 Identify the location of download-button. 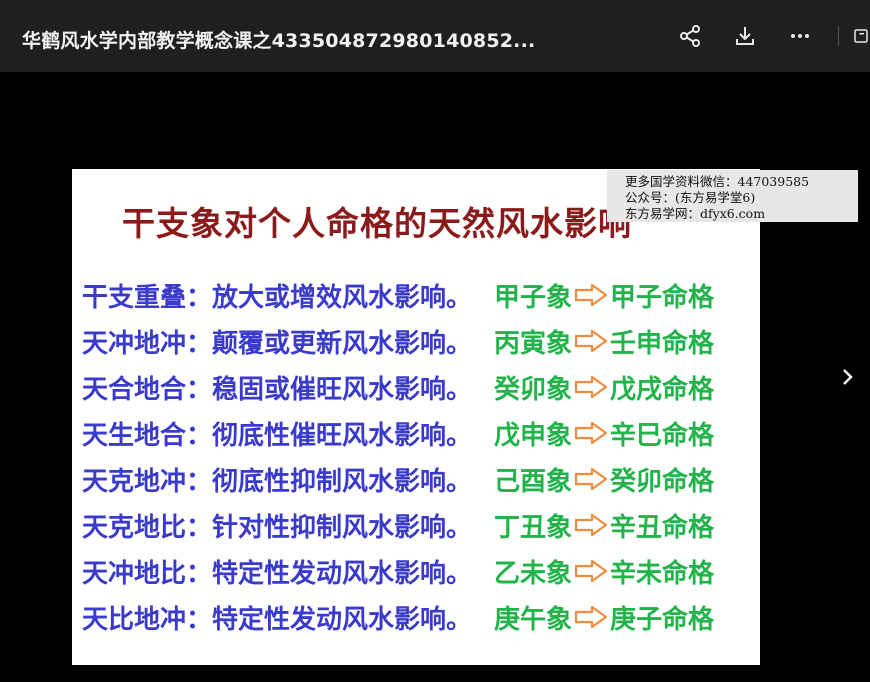
(745, 36).